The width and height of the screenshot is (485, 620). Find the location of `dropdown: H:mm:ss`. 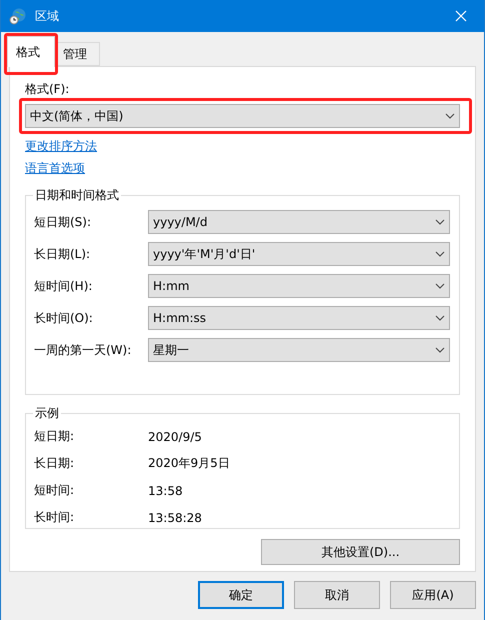

dropdown: H:mm:ss is located at coordinates (299, 318).